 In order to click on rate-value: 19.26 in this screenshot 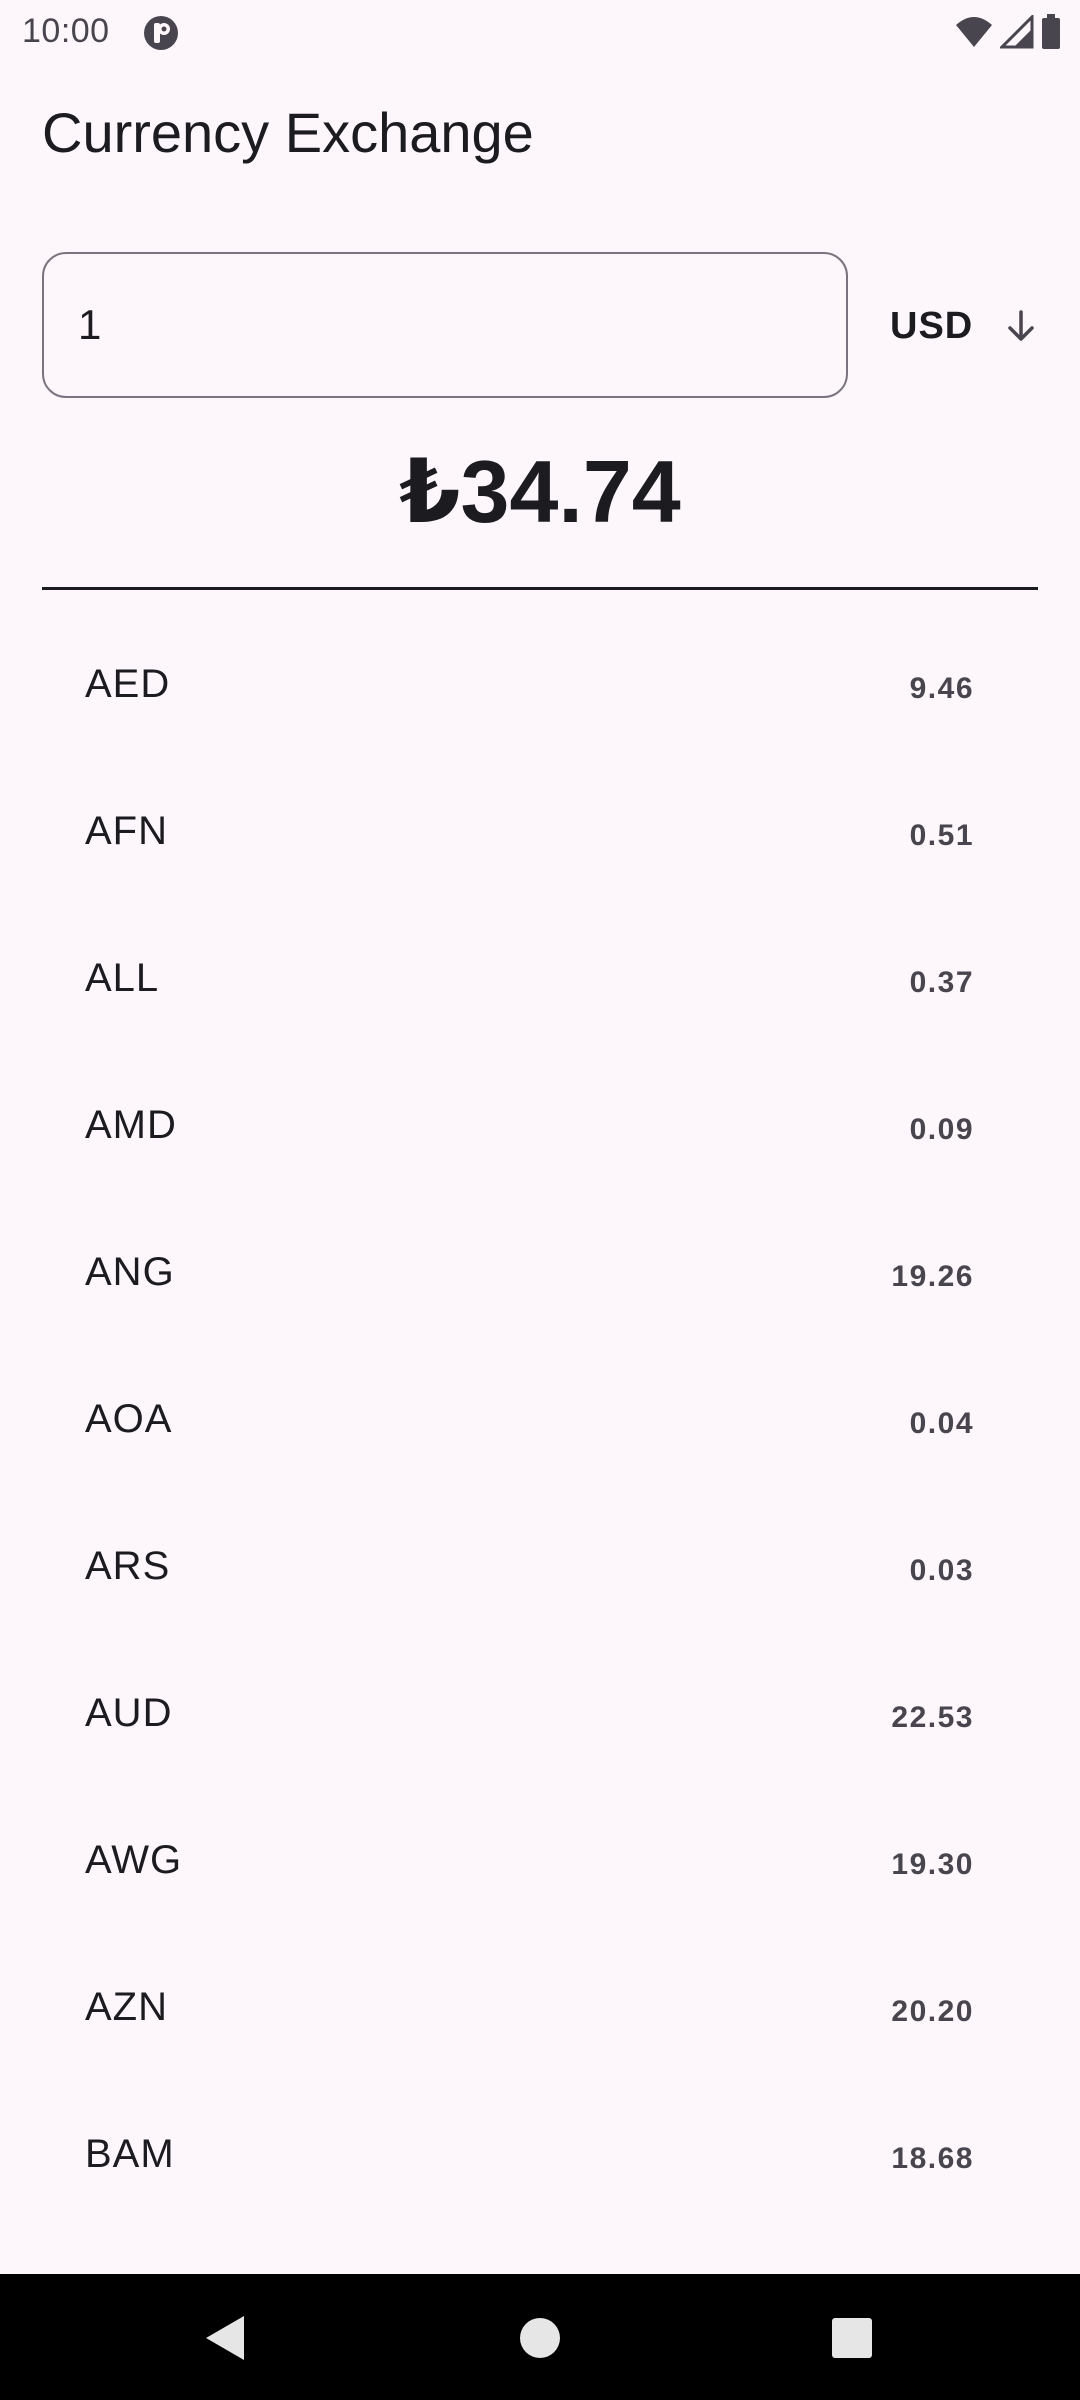, I will do `click(932, 1276)`.